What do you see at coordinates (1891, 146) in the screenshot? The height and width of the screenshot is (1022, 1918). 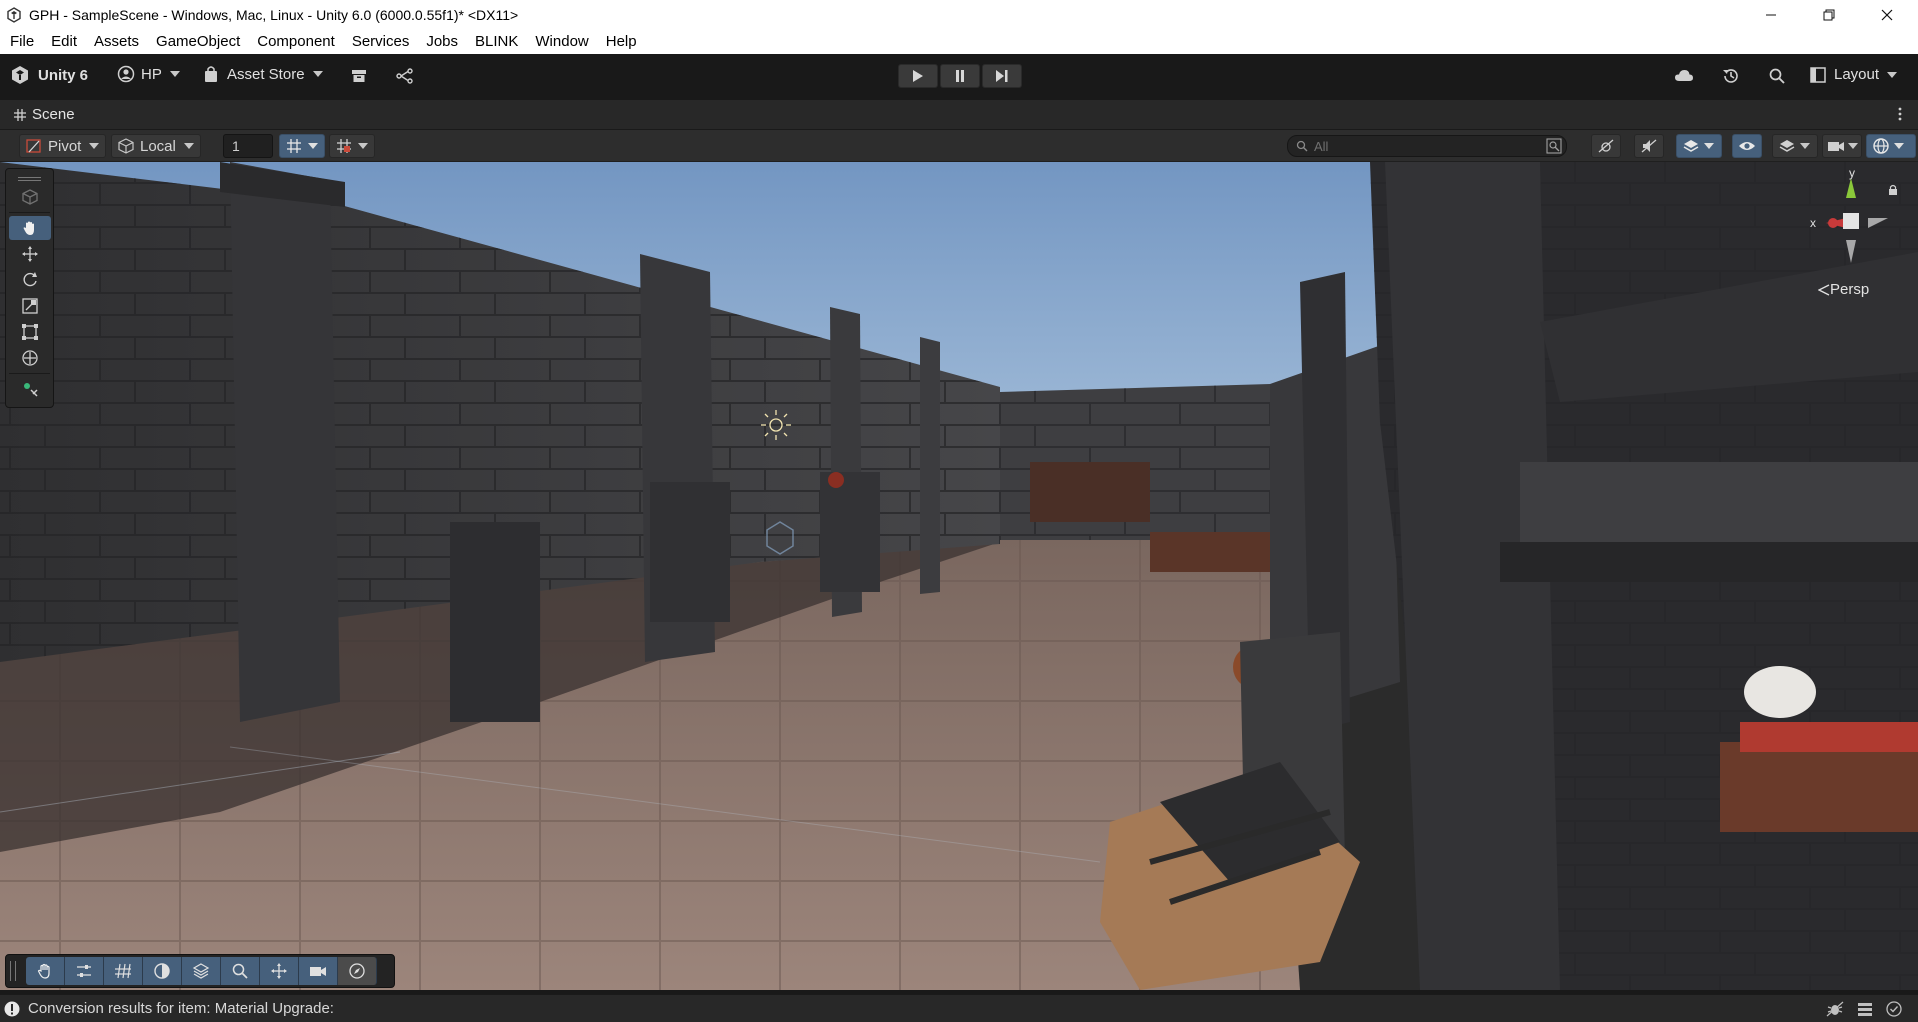 I see `gizmos-dropdown` at bounding box center [1891, 146].